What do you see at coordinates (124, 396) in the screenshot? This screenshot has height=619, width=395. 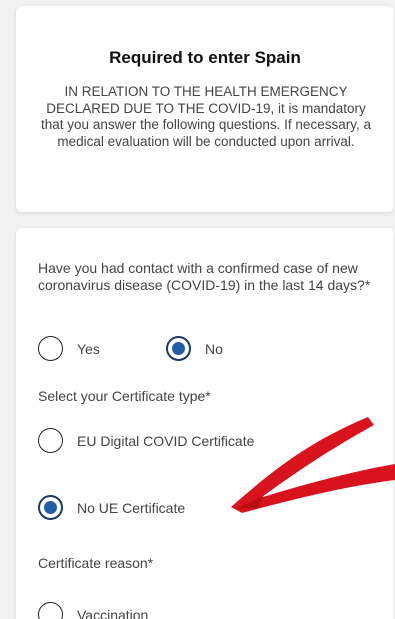 I see `certificate-type-label: Select your Certificate type*` at bounding box center [124, 396].